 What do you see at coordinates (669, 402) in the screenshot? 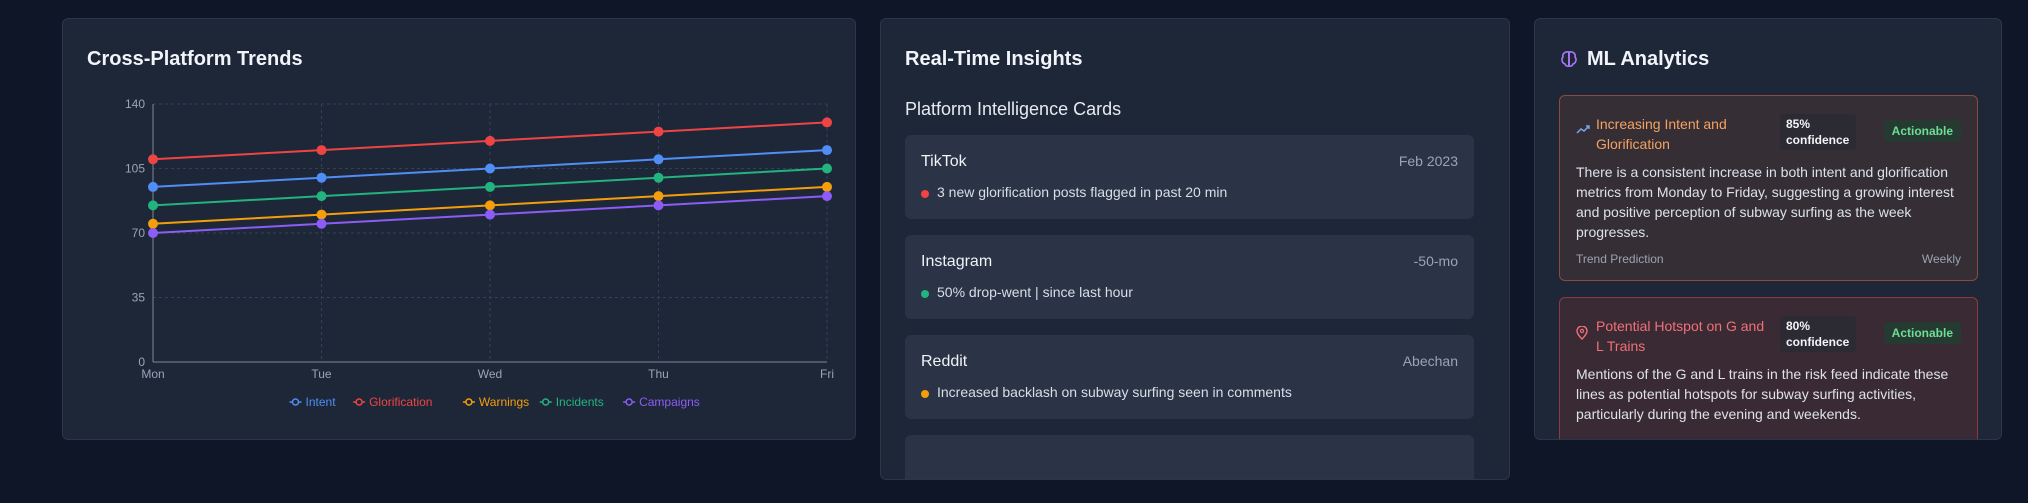
I see `legend-label: Campaigns` at bounding box center [669, 402].